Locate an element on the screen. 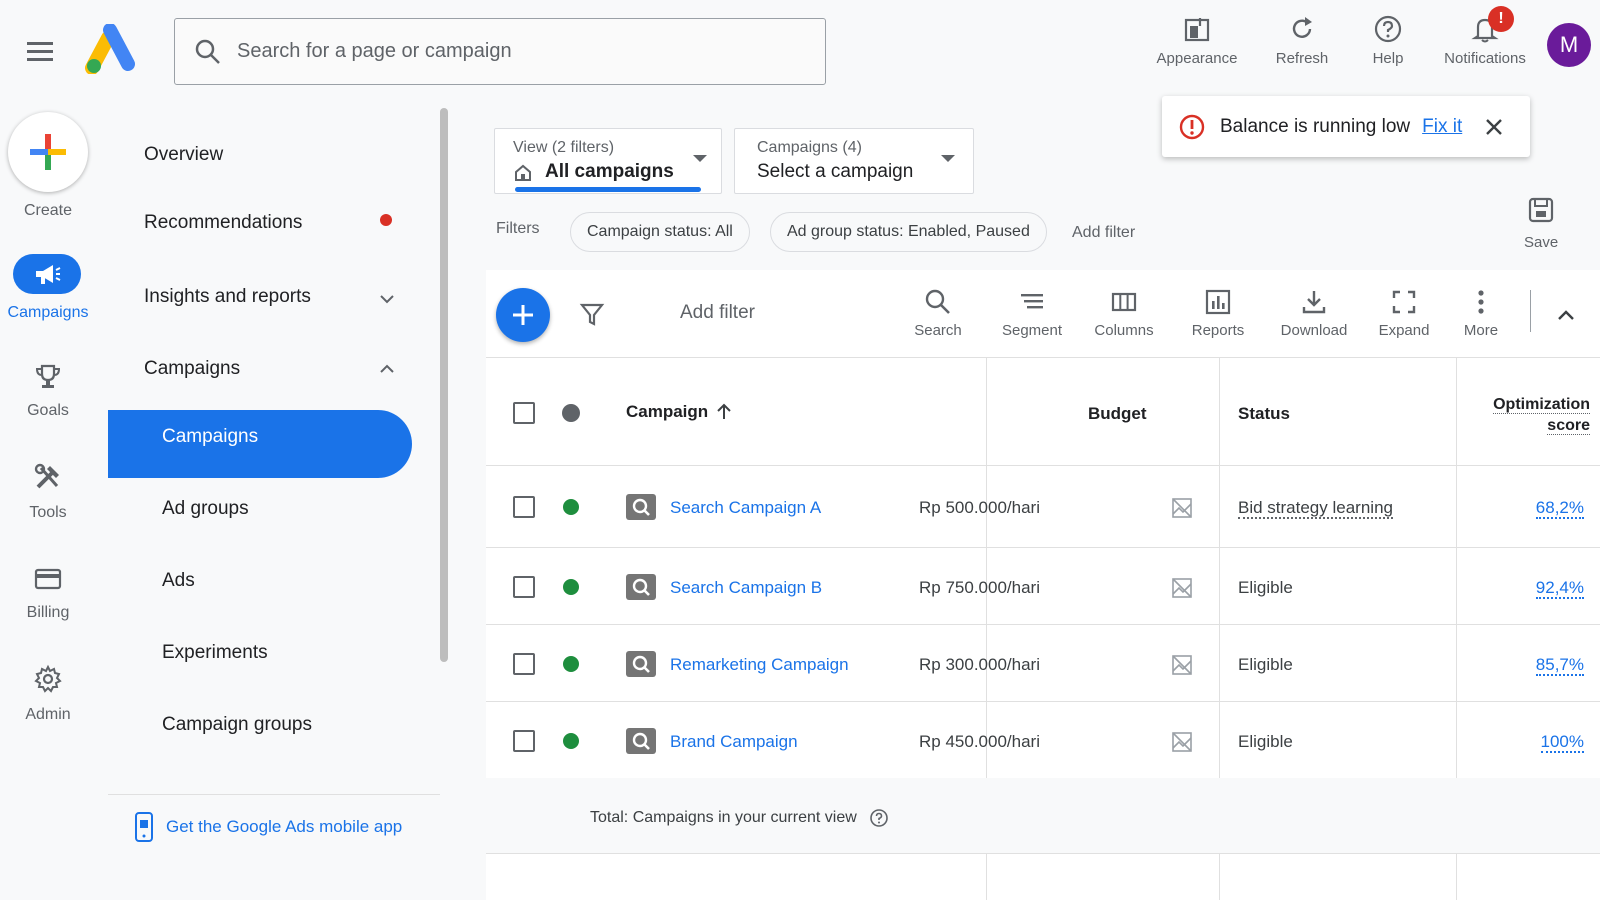 This screenshot has width=1600, height=900. rail-item-tools is located at coordinates (48, 477).